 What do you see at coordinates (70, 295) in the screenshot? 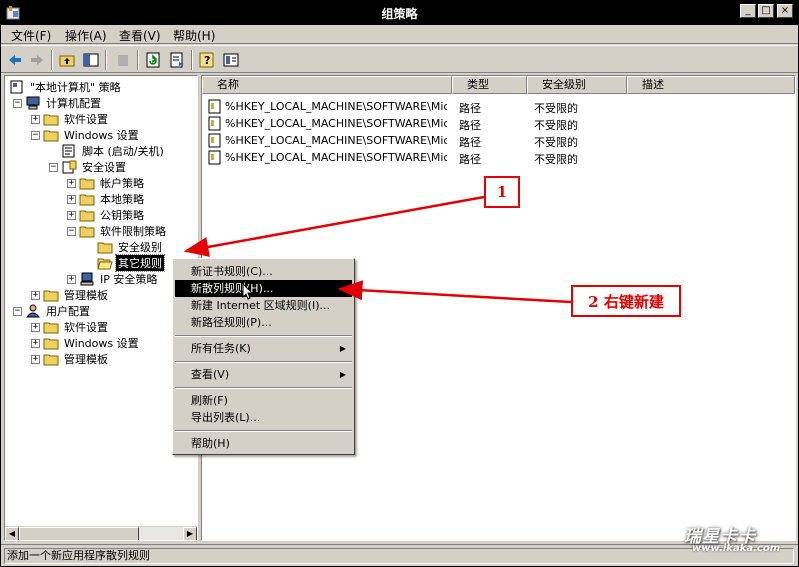
I see `tree-item-admin-templates: + 管理模板` at bounding box center [70, 295].